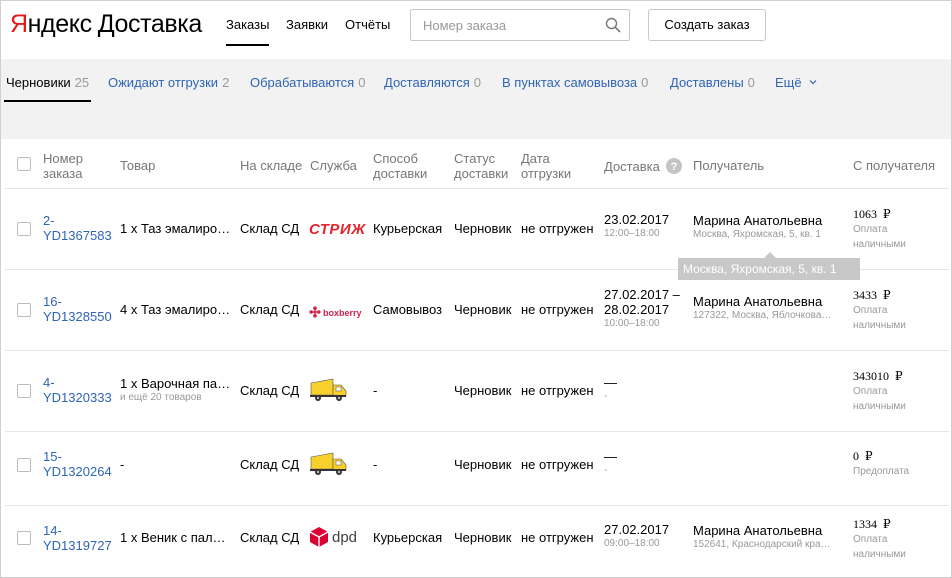 This screenshot has width=952, height=578. I want to click on header-line: доставки, so click(481, 173).